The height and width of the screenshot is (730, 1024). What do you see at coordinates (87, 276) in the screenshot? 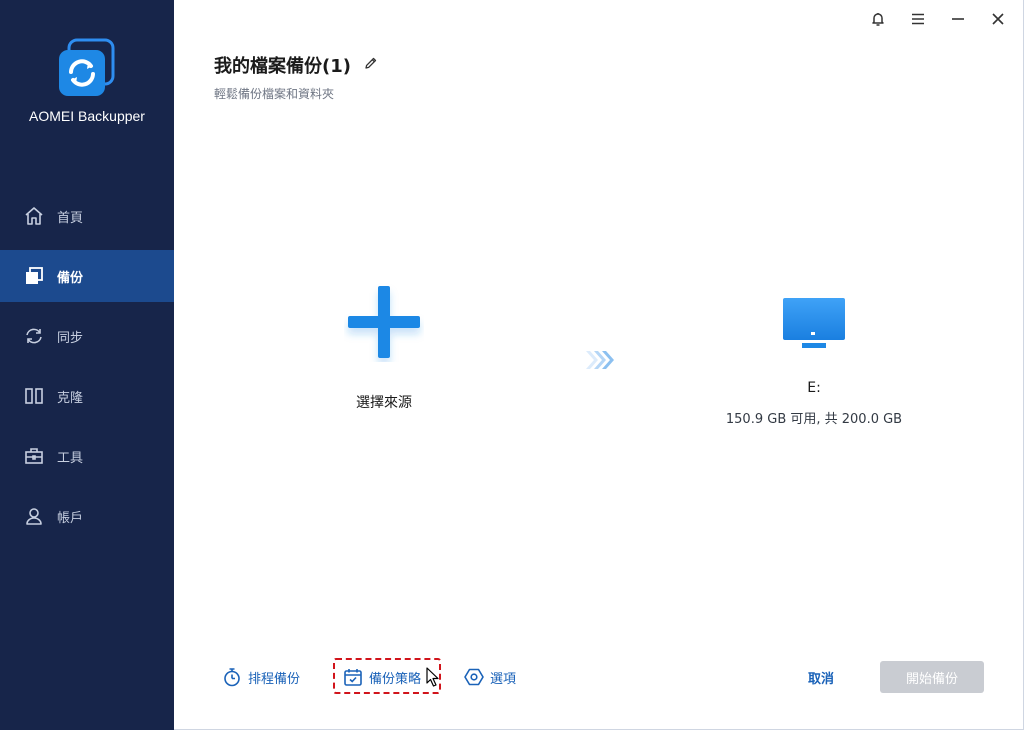
I see `sidebar-item-backup: 備份` at bounding box center [87, 276].